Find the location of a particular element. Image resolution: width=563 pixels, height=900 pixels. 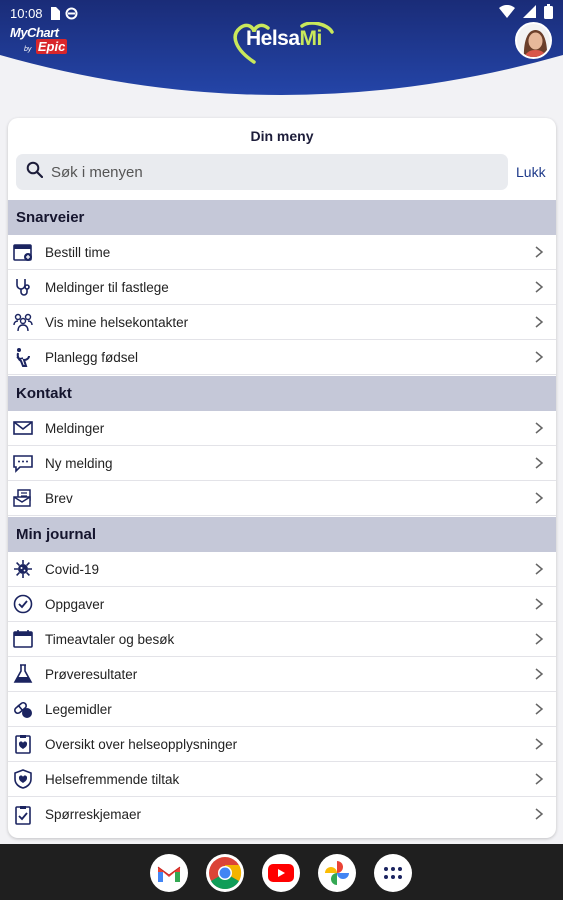

menu-item-meldinger-fastlege: Meldinger til fastlege is located at coordinates (282, 287).